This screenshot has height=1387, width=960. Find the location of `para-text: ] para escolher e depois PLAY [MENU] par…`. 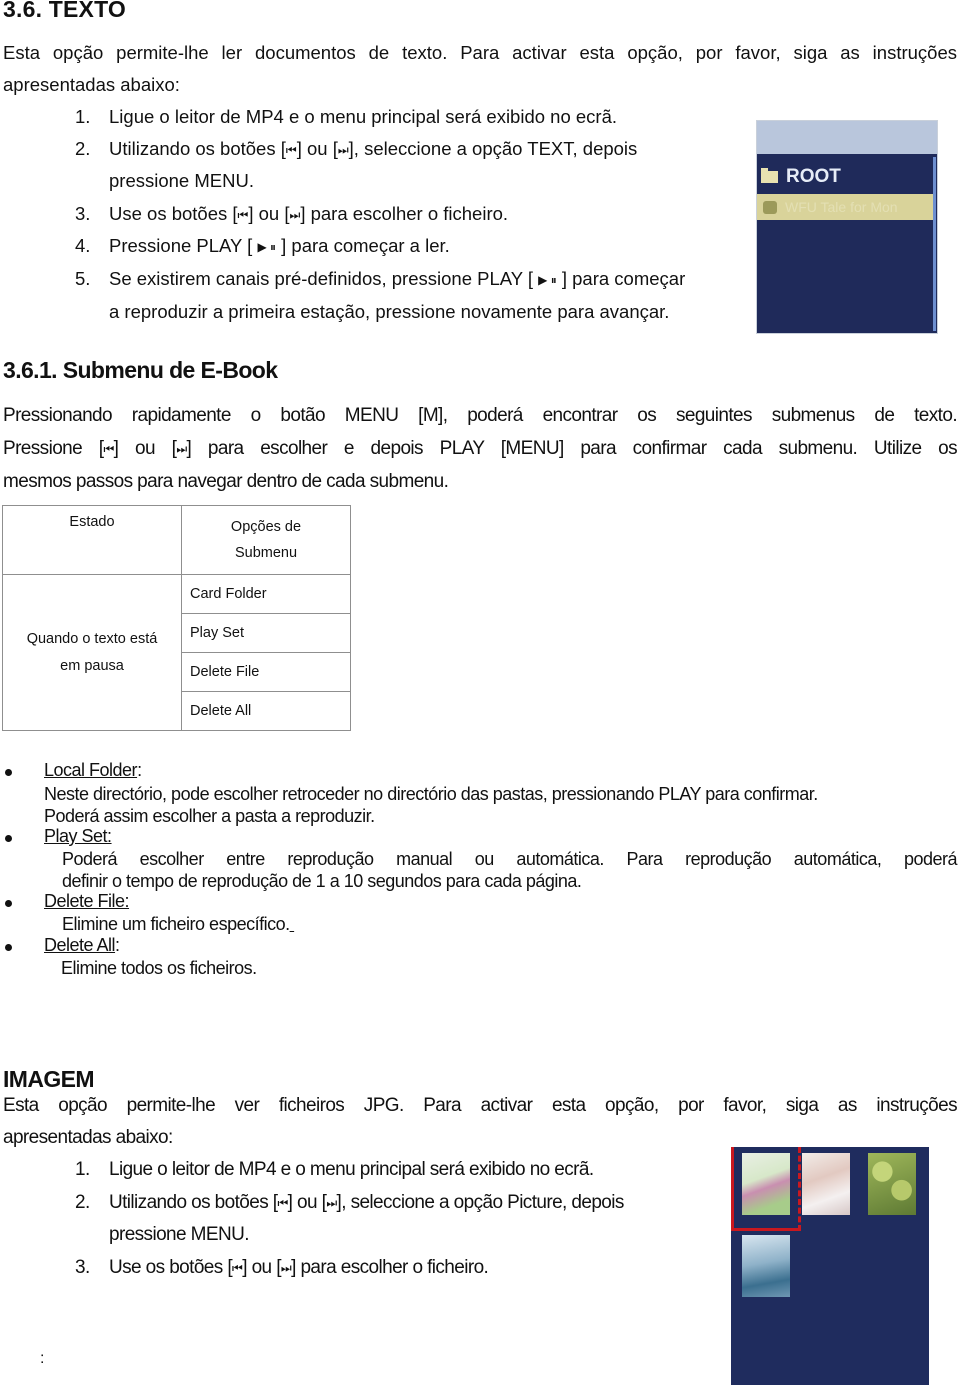

para-text: ] para escolher e depois PLAY [MENU] par… is located at coordinates (572, 448).